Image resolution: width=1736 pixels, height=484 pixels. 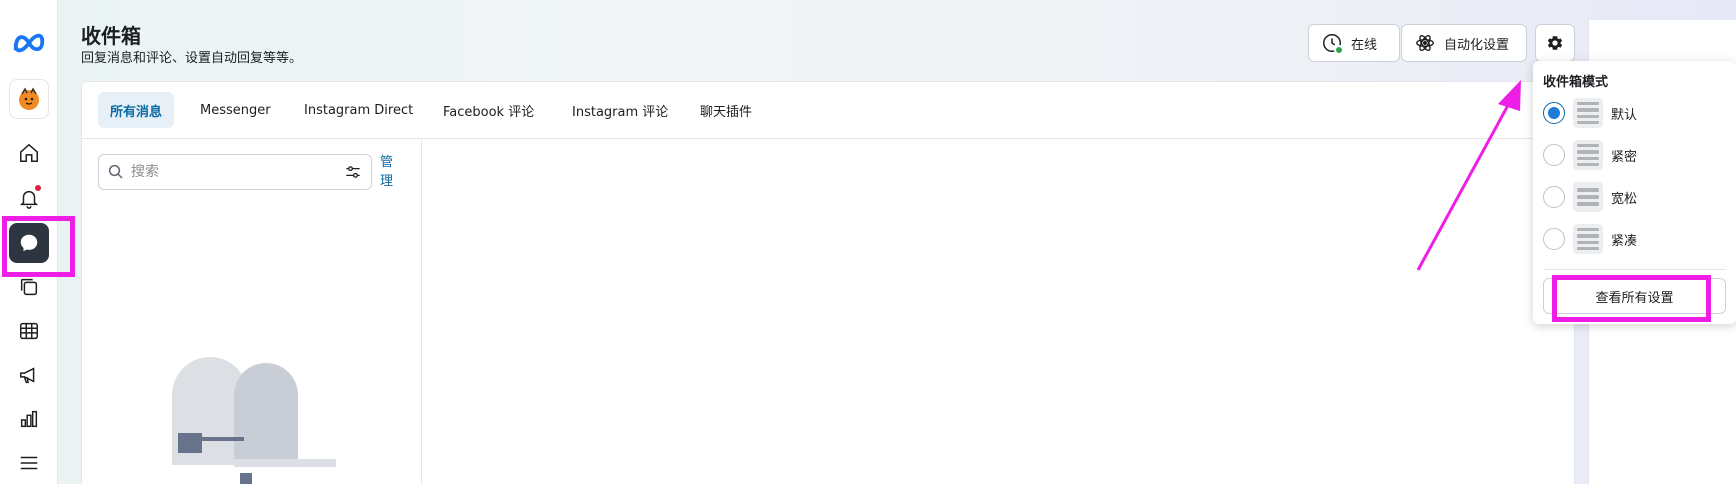 I want to click on mode-compact-thumbnail-icon, so click(x=1588, y=155).